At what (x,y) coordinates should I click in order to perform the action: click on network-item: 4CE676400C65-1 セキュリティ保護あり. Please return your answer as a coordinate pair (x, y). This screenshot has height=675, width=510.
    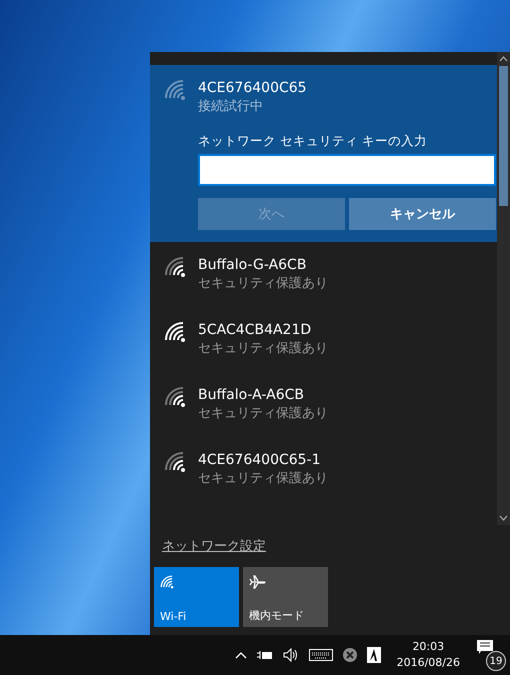
    Looking at the image, I should click on (323, 469).